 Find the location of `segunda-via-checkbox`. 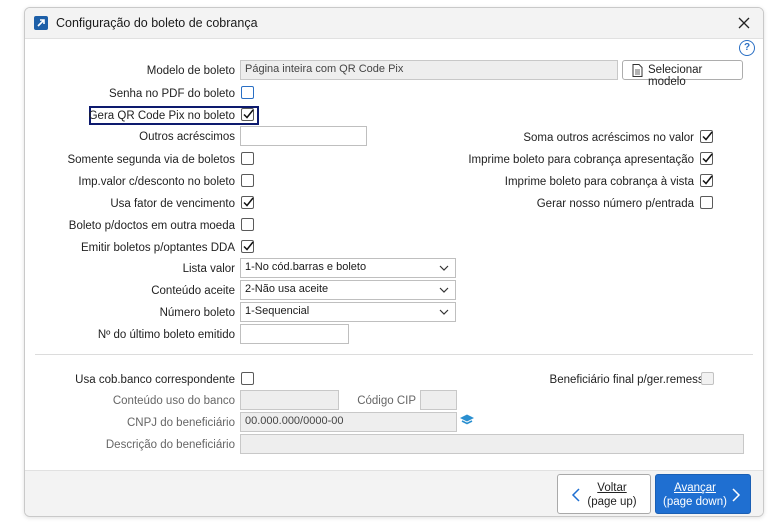

segunda-via-checkbox is located at coordinates (247, 158).